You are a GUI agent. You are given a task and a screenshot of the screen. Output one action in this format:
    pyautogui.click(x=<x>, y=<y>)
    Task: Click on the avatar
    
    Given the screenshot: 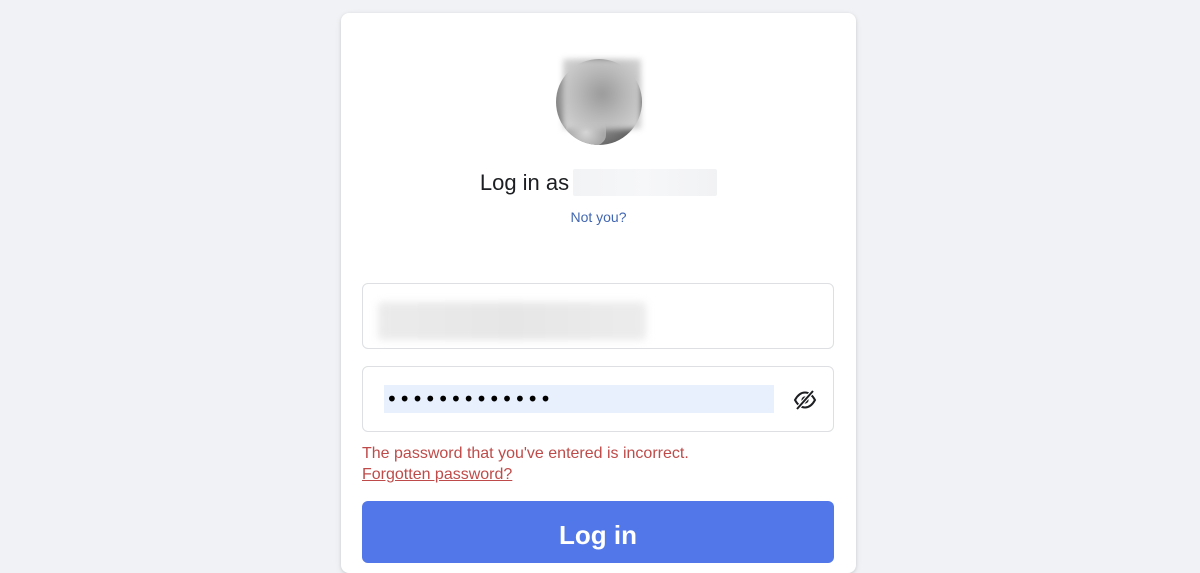 What is the action you would take?
    pyautogui.click(x=599, y=102)
    